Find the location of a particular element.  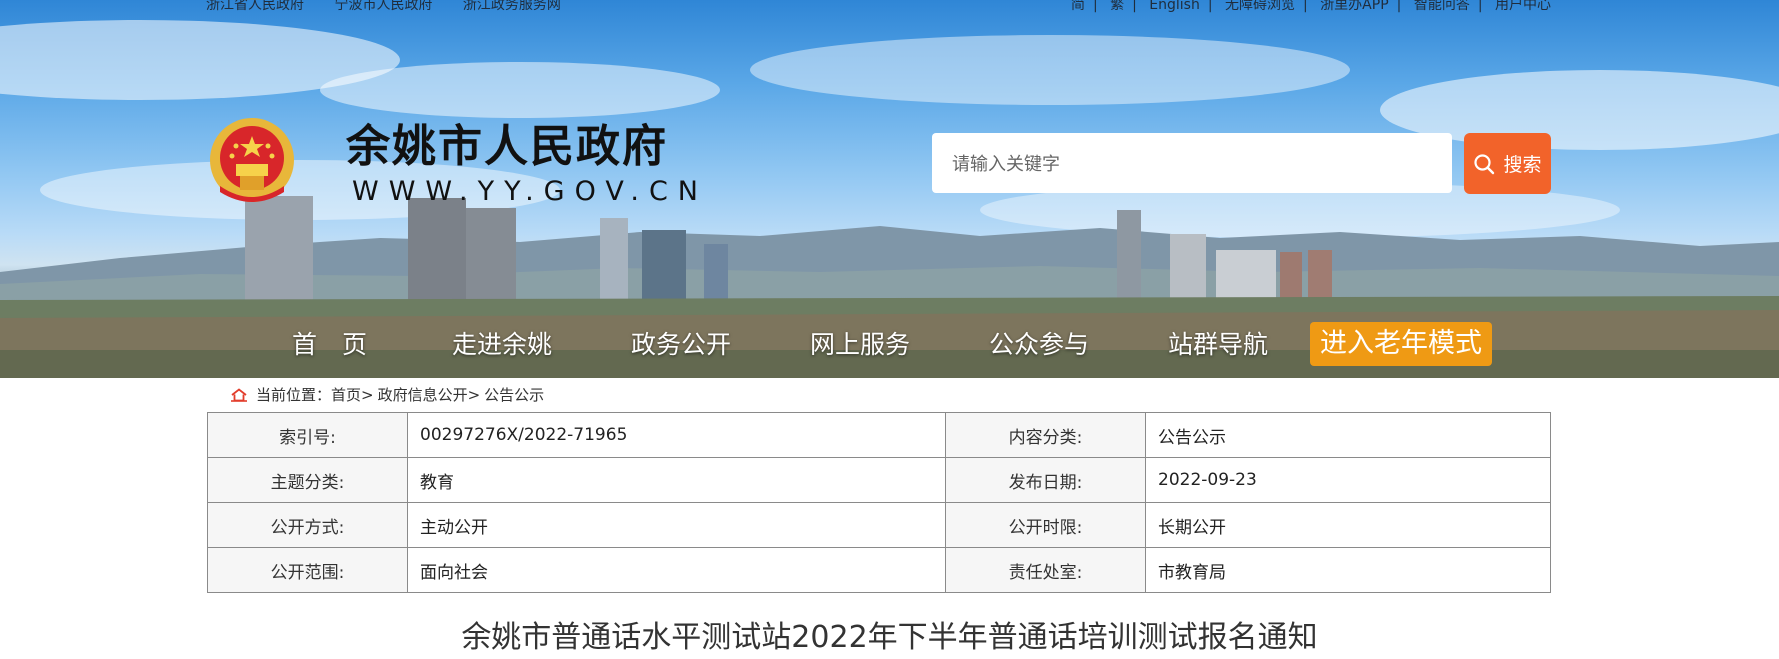

link-simplified: 简 is located at coordinates (1078, 6).